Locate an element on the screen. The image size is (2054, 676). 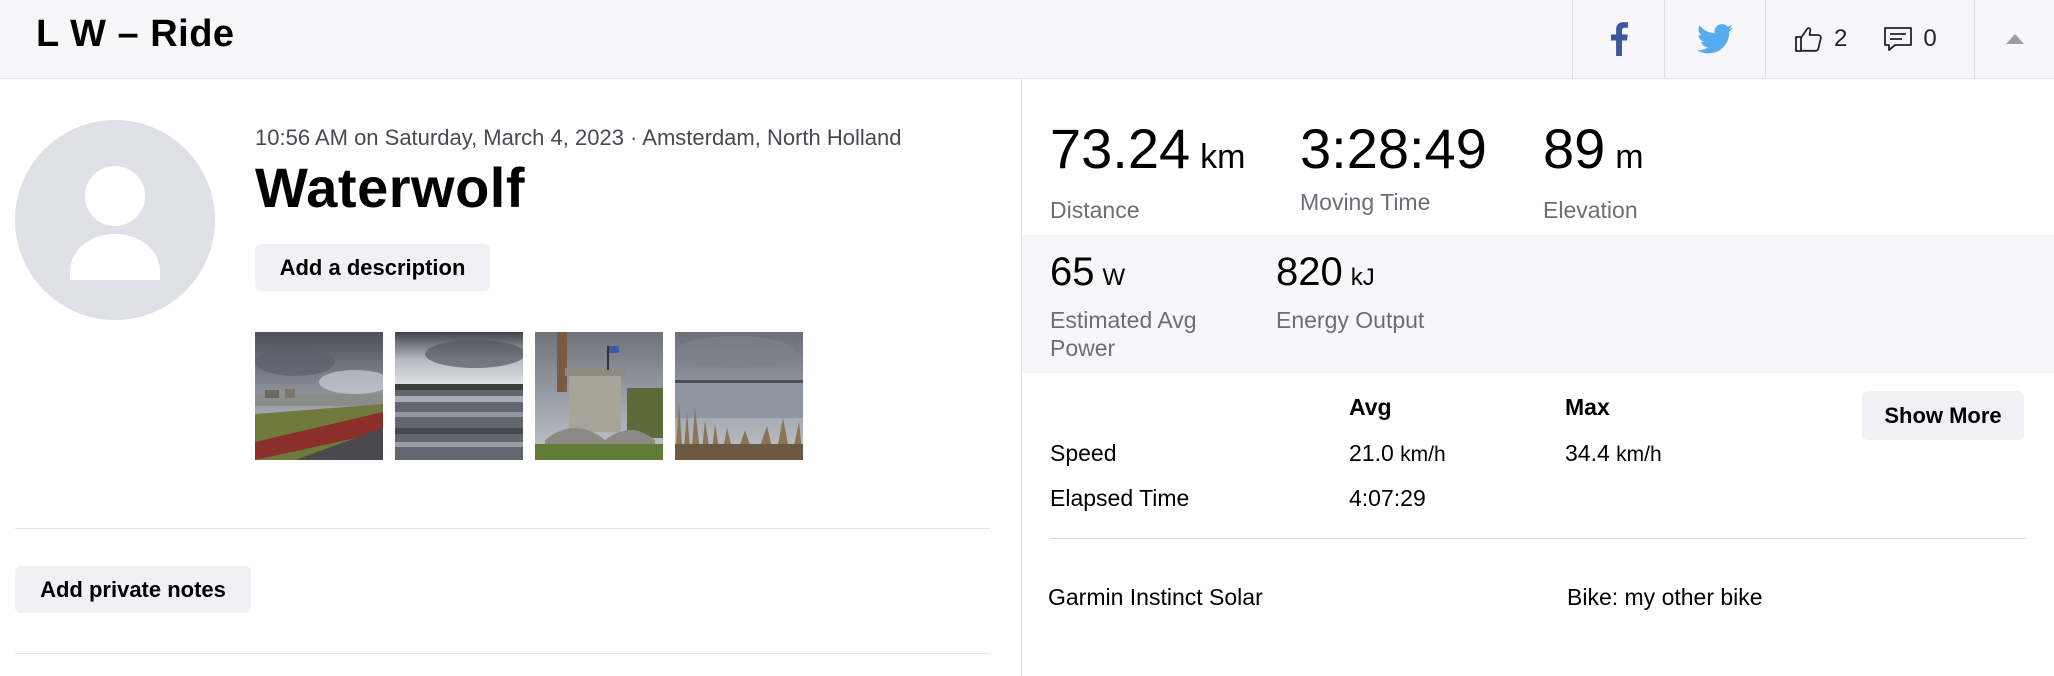
stat-distance: 73.24 km Distance is located at coordinates (1147, 171).